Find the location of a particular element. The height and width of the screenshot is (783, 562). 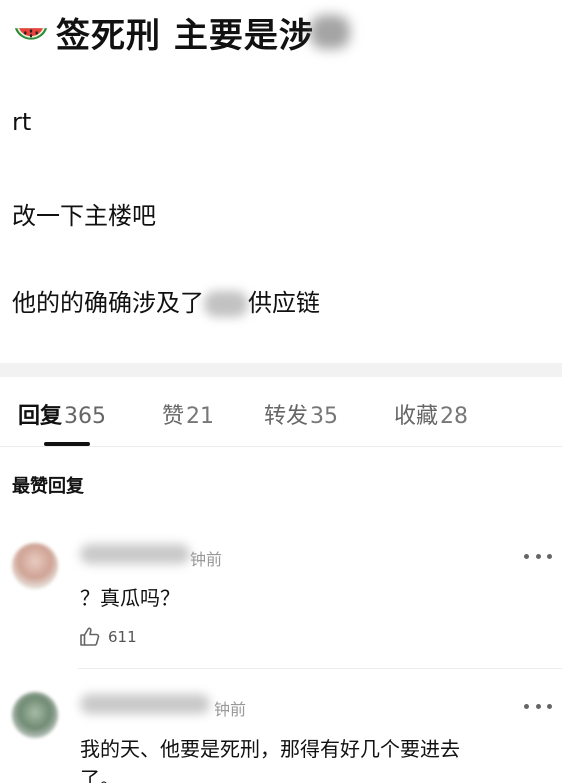

post-body-line: 改一下主楼吧 is located at coordinates (84, 216).